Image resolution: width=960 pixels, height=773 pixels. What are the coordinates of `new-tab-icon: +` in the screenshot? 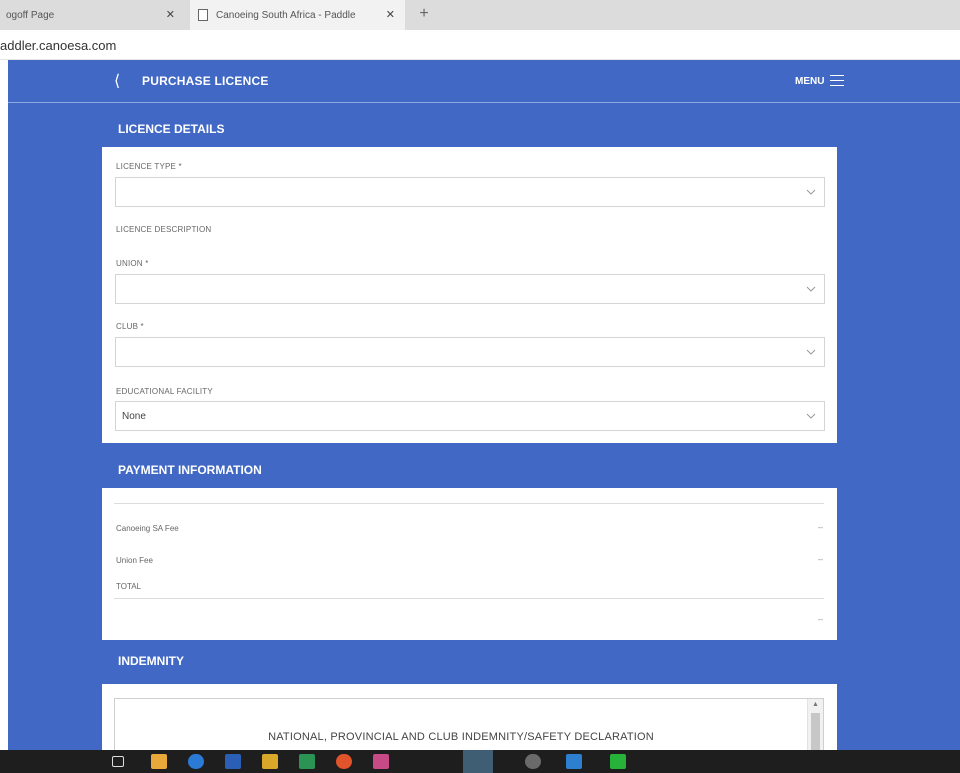 It's located at (424, 15).